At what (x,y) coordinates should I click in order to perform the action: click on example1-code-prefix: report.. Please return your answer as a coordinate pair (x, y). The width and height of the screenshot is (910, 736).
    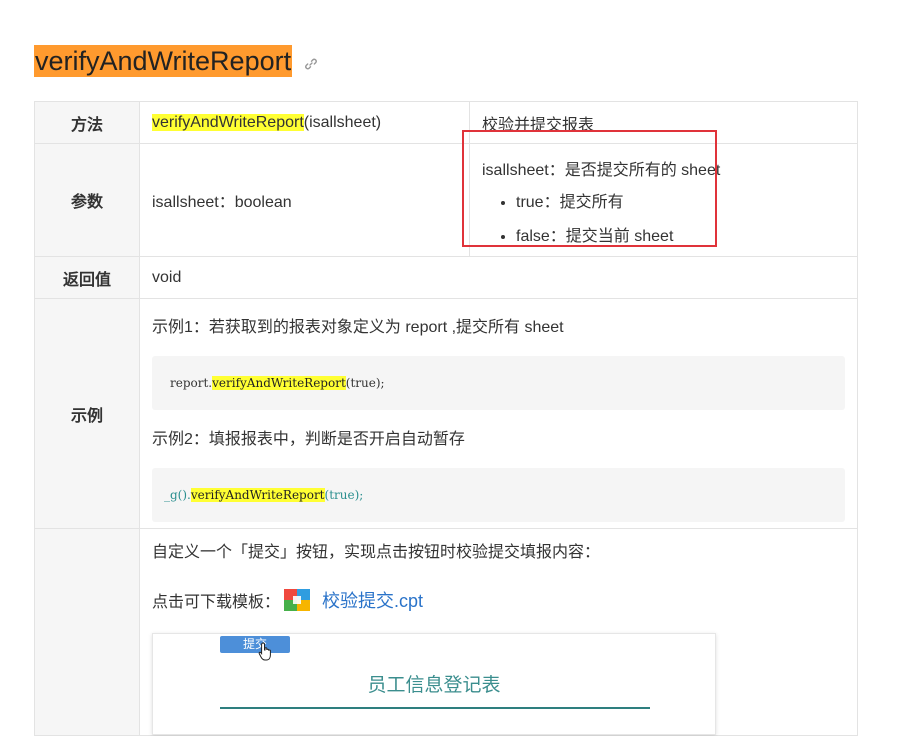
    Looking at the image, I should click on (191, 382).